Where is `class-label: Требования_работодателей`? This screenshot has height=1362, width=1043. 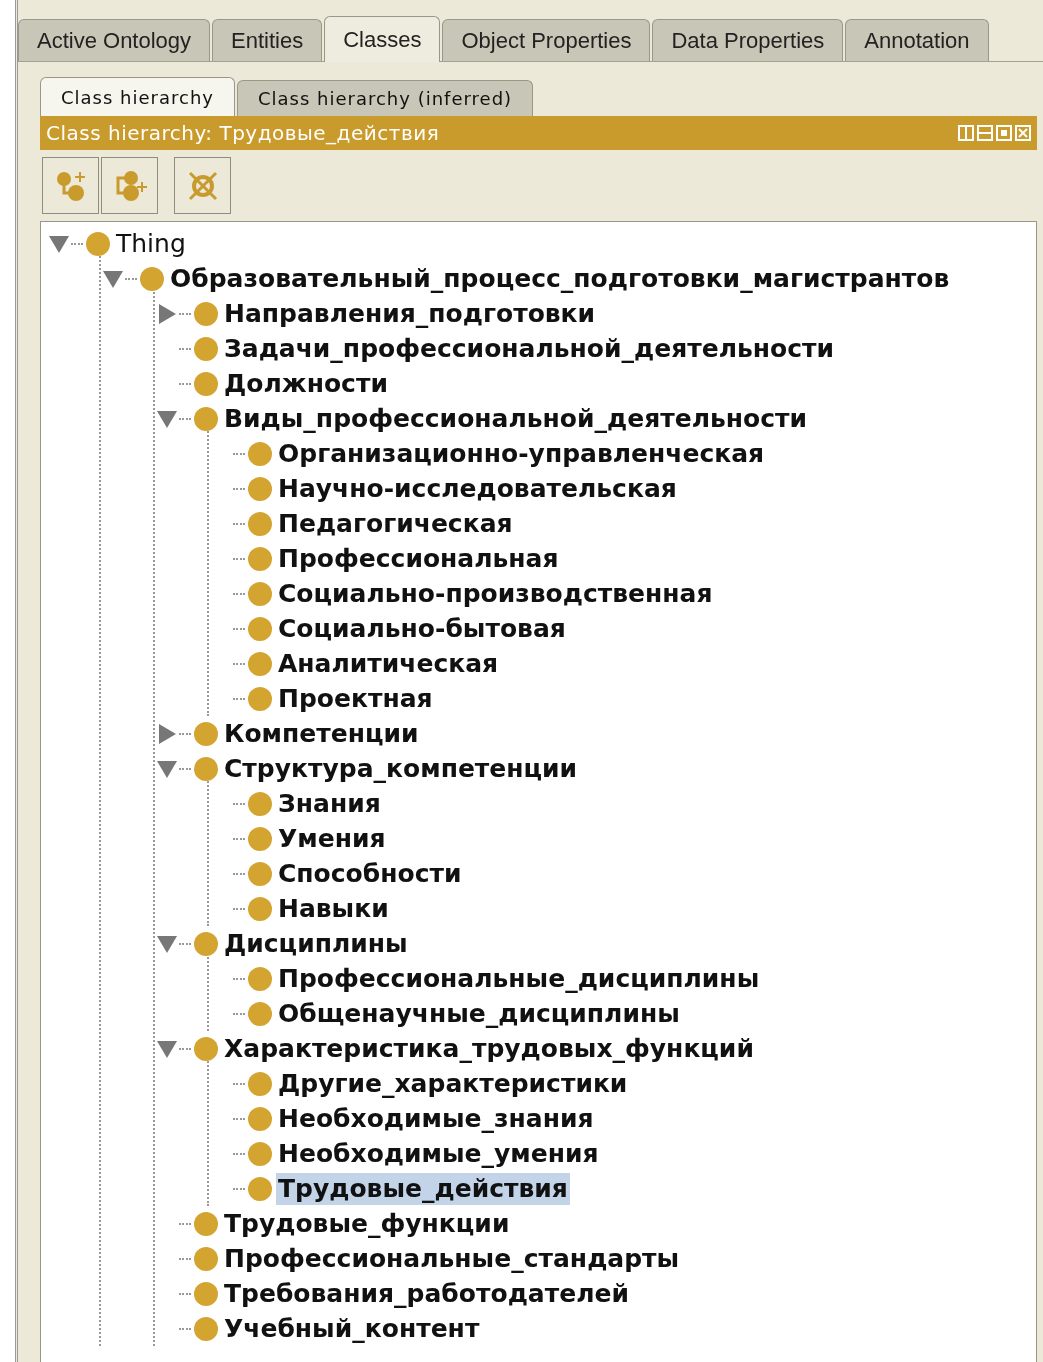
class-label: Требования_работодателей is located at coordinates (426, 1293).